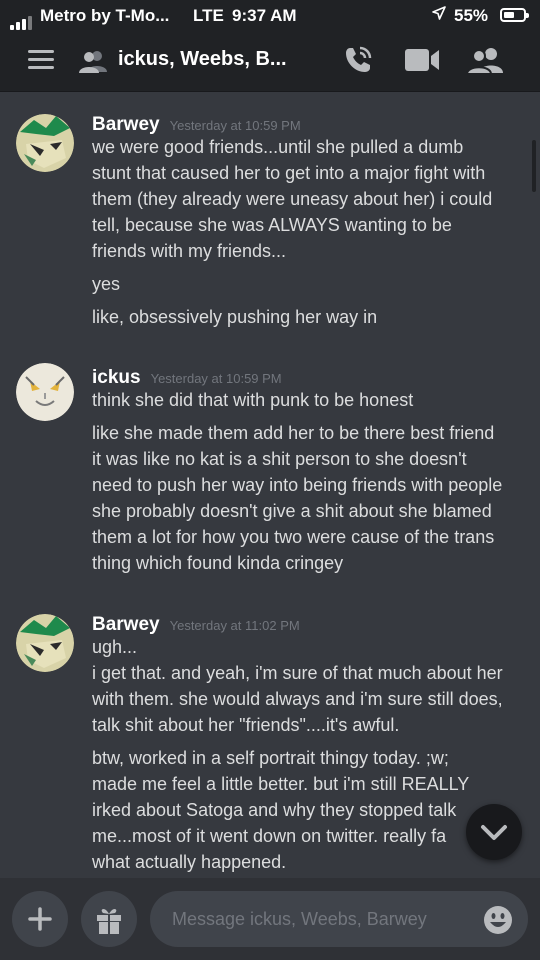 Image resolution: width=540 pixels, height=960 pixels. What do you see at coordinates (498, 920) in the screenshot?
I see `emoji-icon` at bounding box center [498, 920].